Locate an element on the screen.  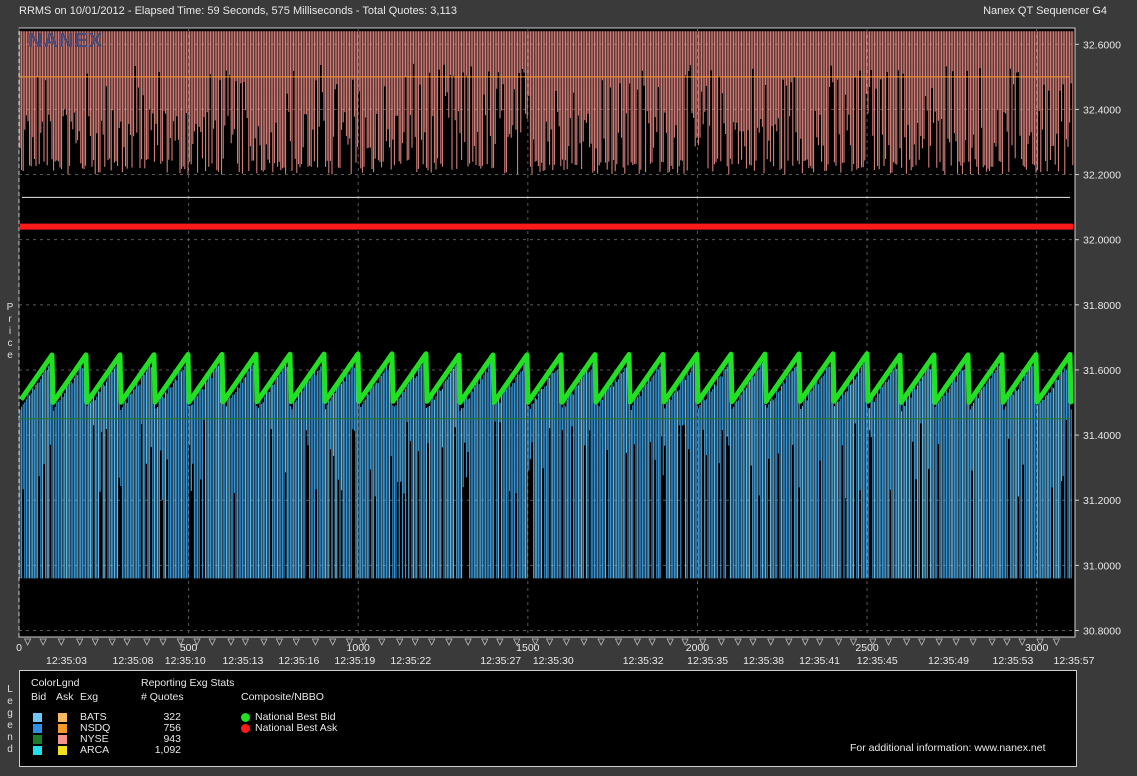
nanex-watermark: NANEX is located at coordinates (65, 41).